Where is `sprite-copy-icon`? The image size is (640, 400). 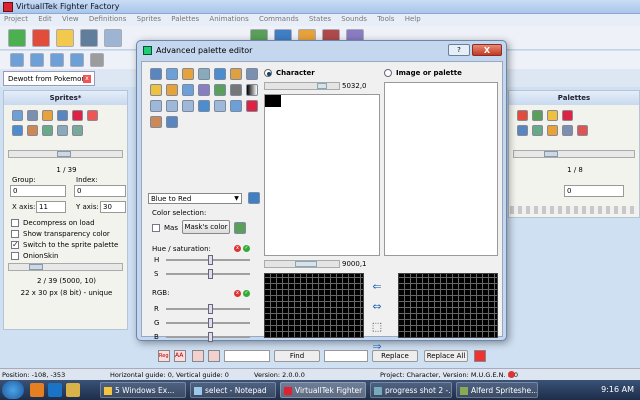 sprite-copy-icon is located at coordinates (62, 130).